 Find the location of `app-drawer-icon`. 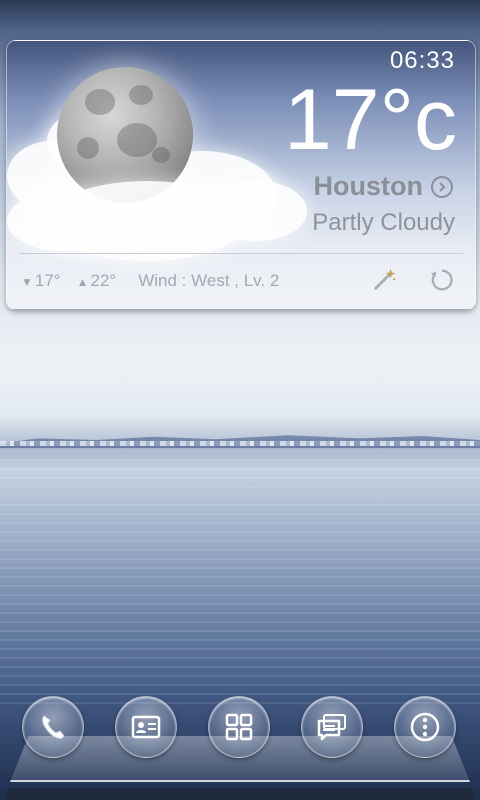

app-drawer-icon is located at coordinates (239, 727).